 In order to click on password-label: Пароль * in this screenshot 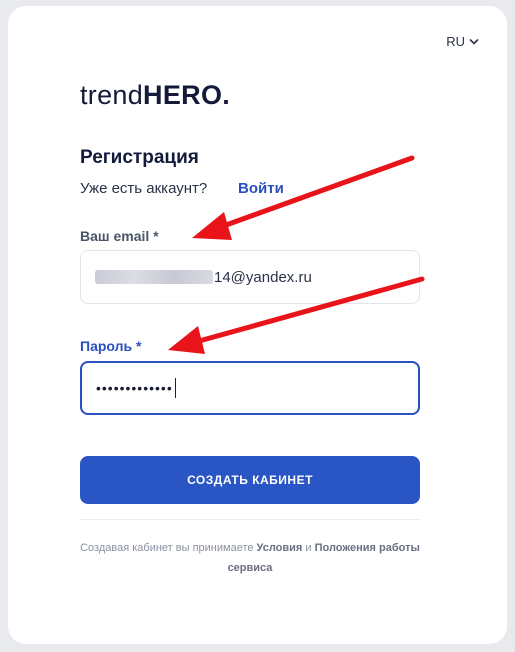, I will do `click(111, 346)`.